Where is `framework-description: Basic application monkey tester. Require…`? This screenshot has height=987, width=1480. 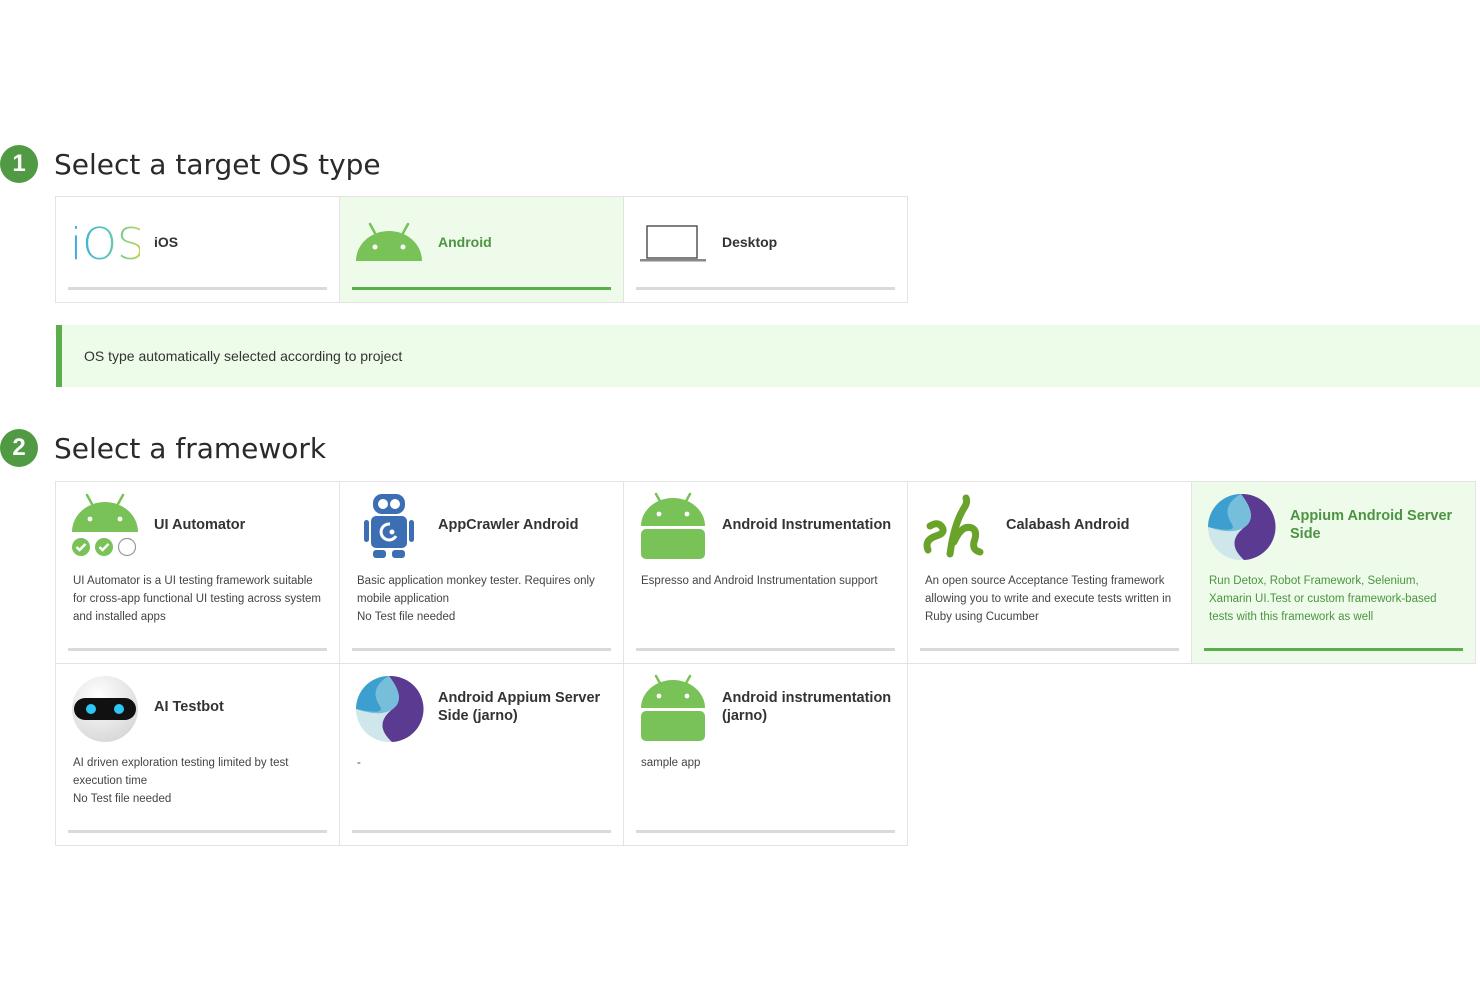 framework-description: Basic application monkey tester. Require… is located at coordinates (476, 599).